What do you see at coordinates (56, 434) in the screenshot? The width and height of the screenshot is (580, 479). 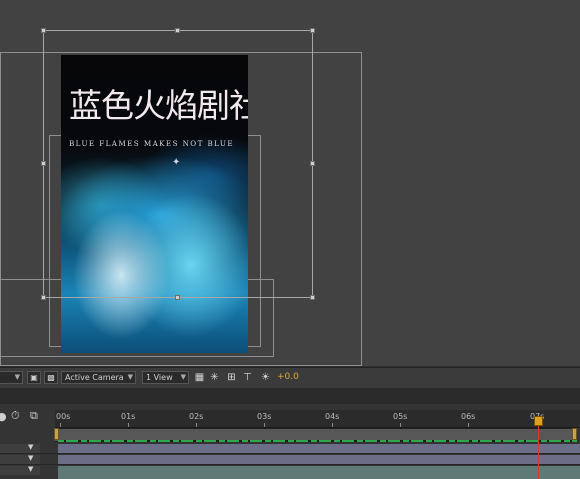 I see `work-area-start-handle` at bounding box center [56, 434].